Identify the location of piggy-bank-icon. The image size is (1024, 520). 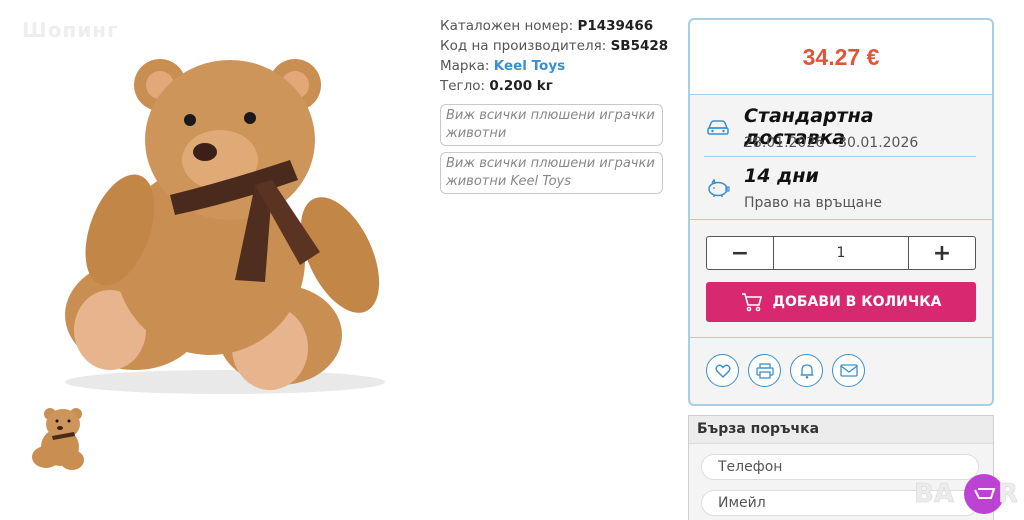
(719, 188).